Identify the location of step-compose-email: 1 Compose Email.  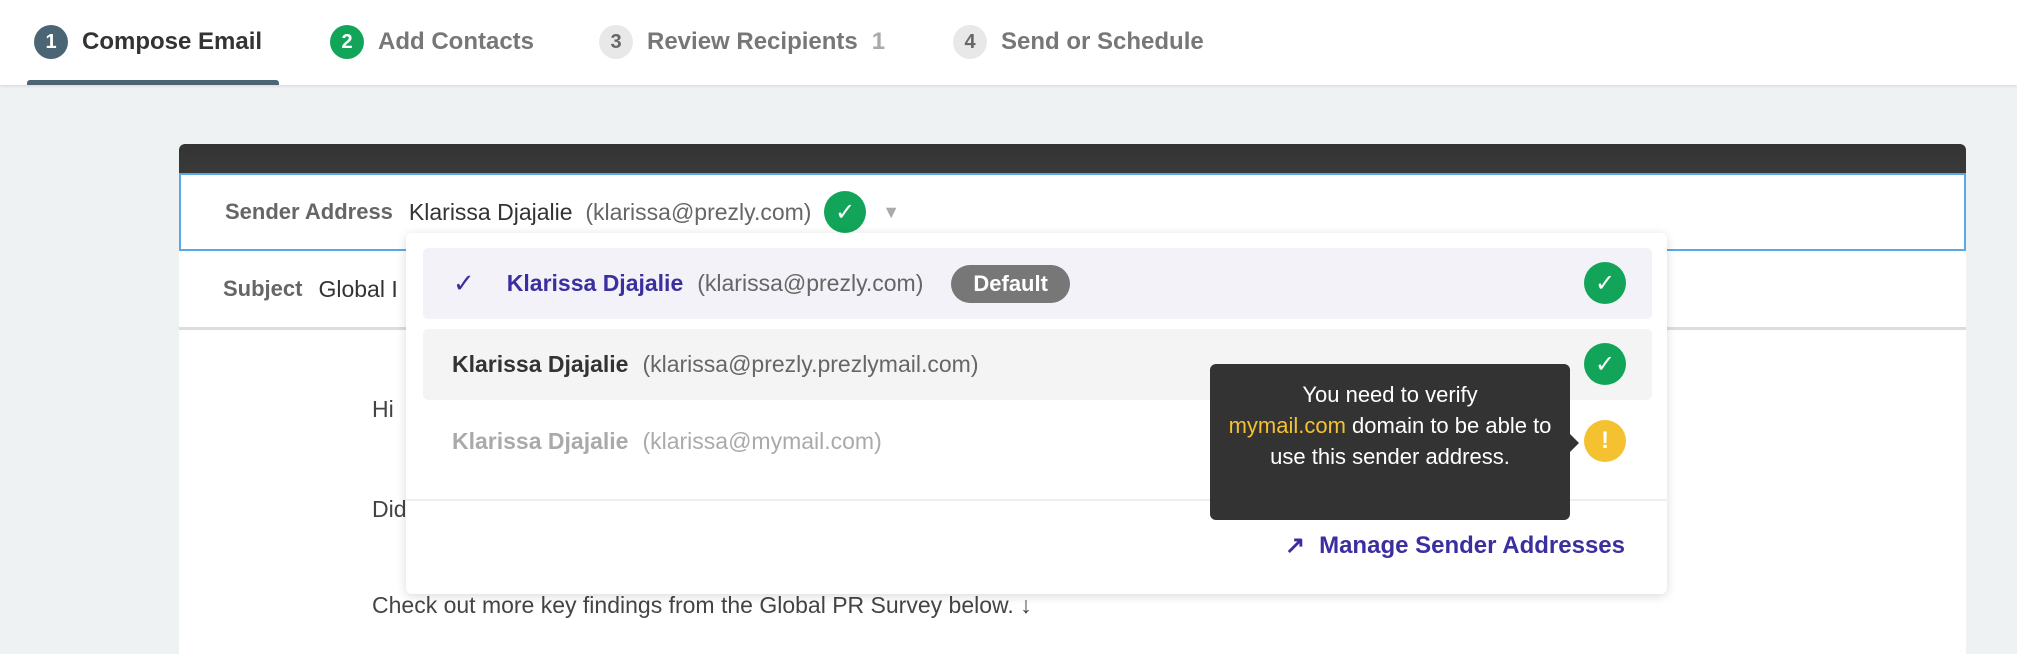
(148, 42).